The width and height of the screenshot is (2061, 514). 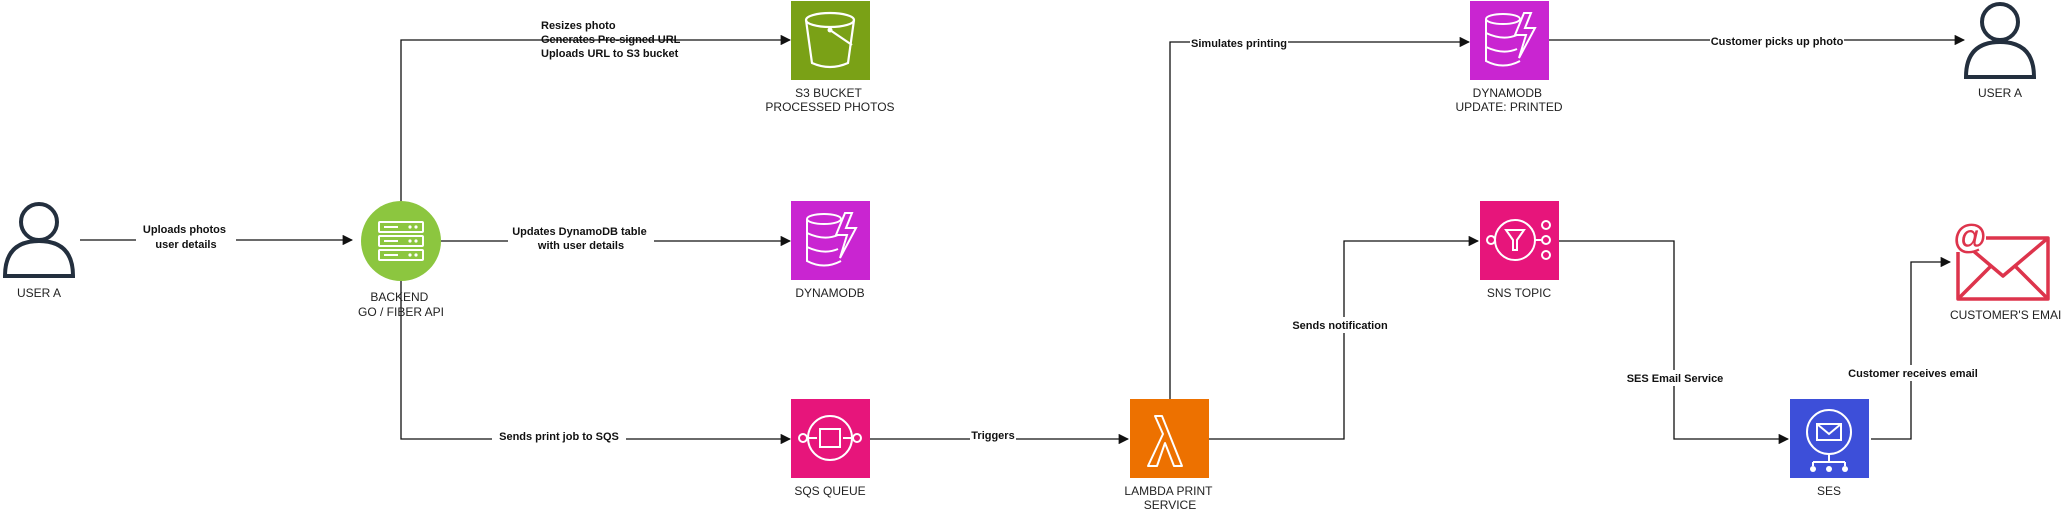 What do you see at coordinates (596, 117) in the screenshot?
I see `edge-to-s3` at bounding box center [596, 117].